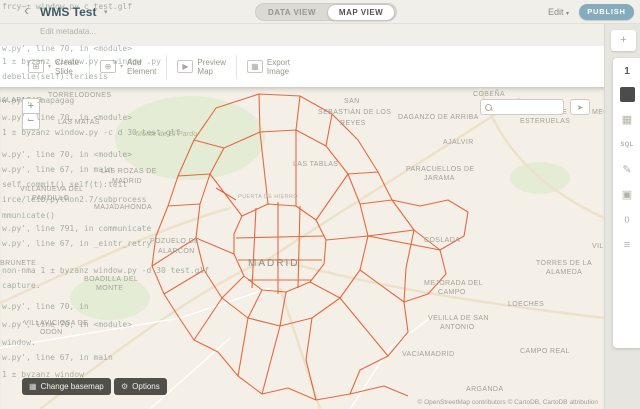 The height and width of the screenshot is (409, 640). I want to click on map-label: ODÓN, so click(51, 332).